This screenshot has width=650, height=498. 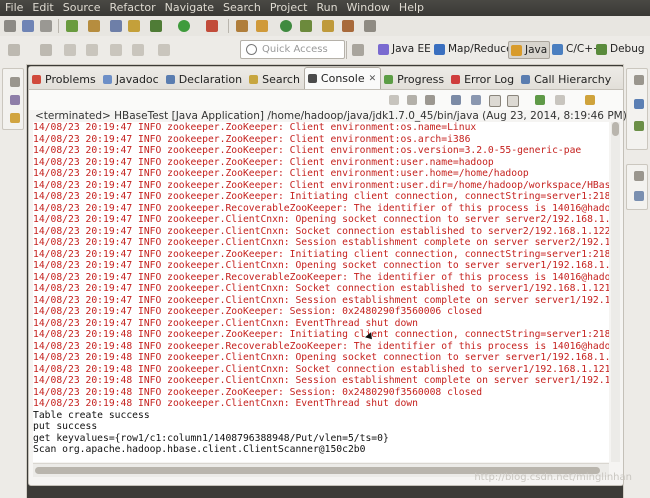 What do you see at coordinates (15, 118) in the screenshot?
I see `navigator-icon` at bounding box center [15, 118].